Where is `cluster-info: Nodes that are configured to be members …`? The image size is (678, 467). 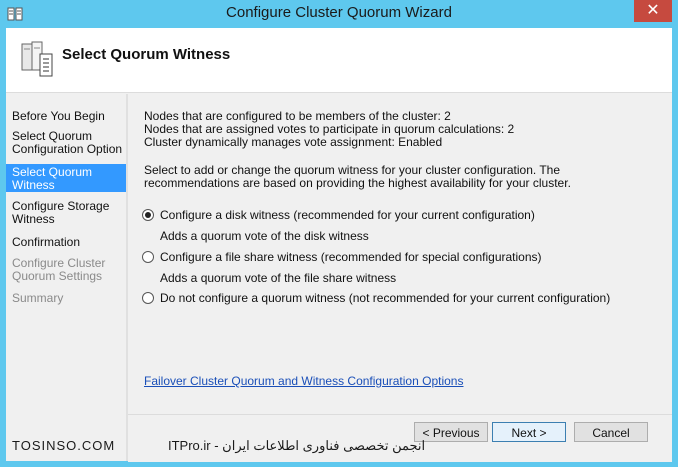 cluster-info: Nodes that are configured to be members … is located at coordinates (329, 129).